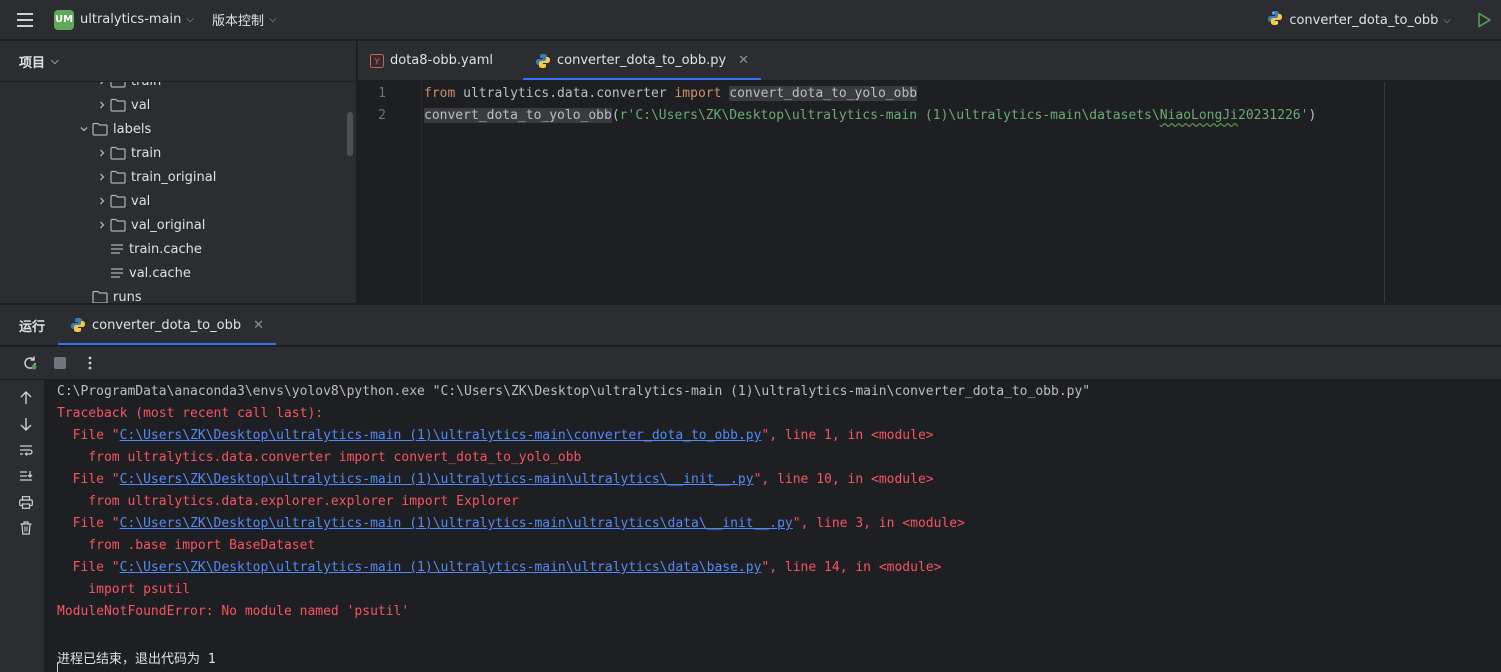 The height and width of the screenshot is (672, 1501). What do you see at coordinates (642, 60) in the screenshot?
I see `tab-converter-dota-to-obb-py: converter_dota_to_obb.py ✕` at bounding box center [642, 60].